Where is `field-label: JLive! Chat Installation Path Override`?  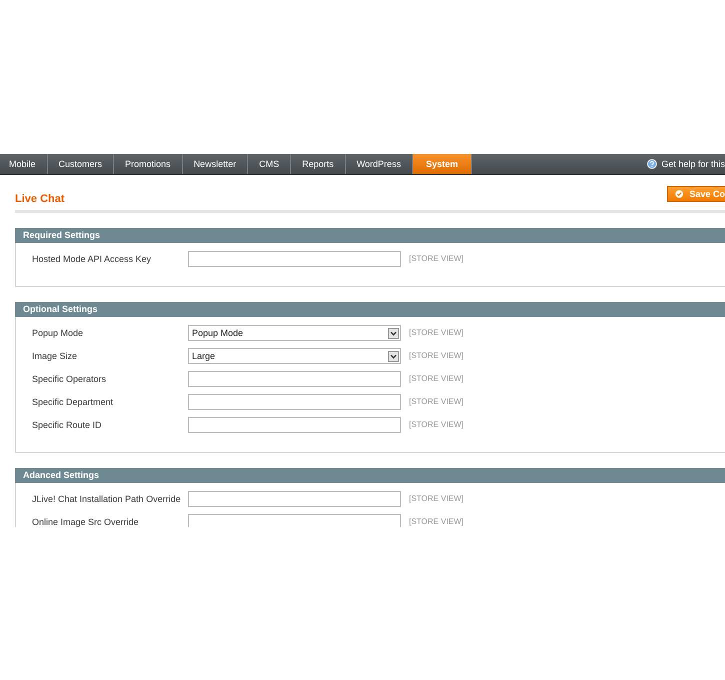
field-label: JLive! Chat Installation Path Override is located at coordinates (107, 499).